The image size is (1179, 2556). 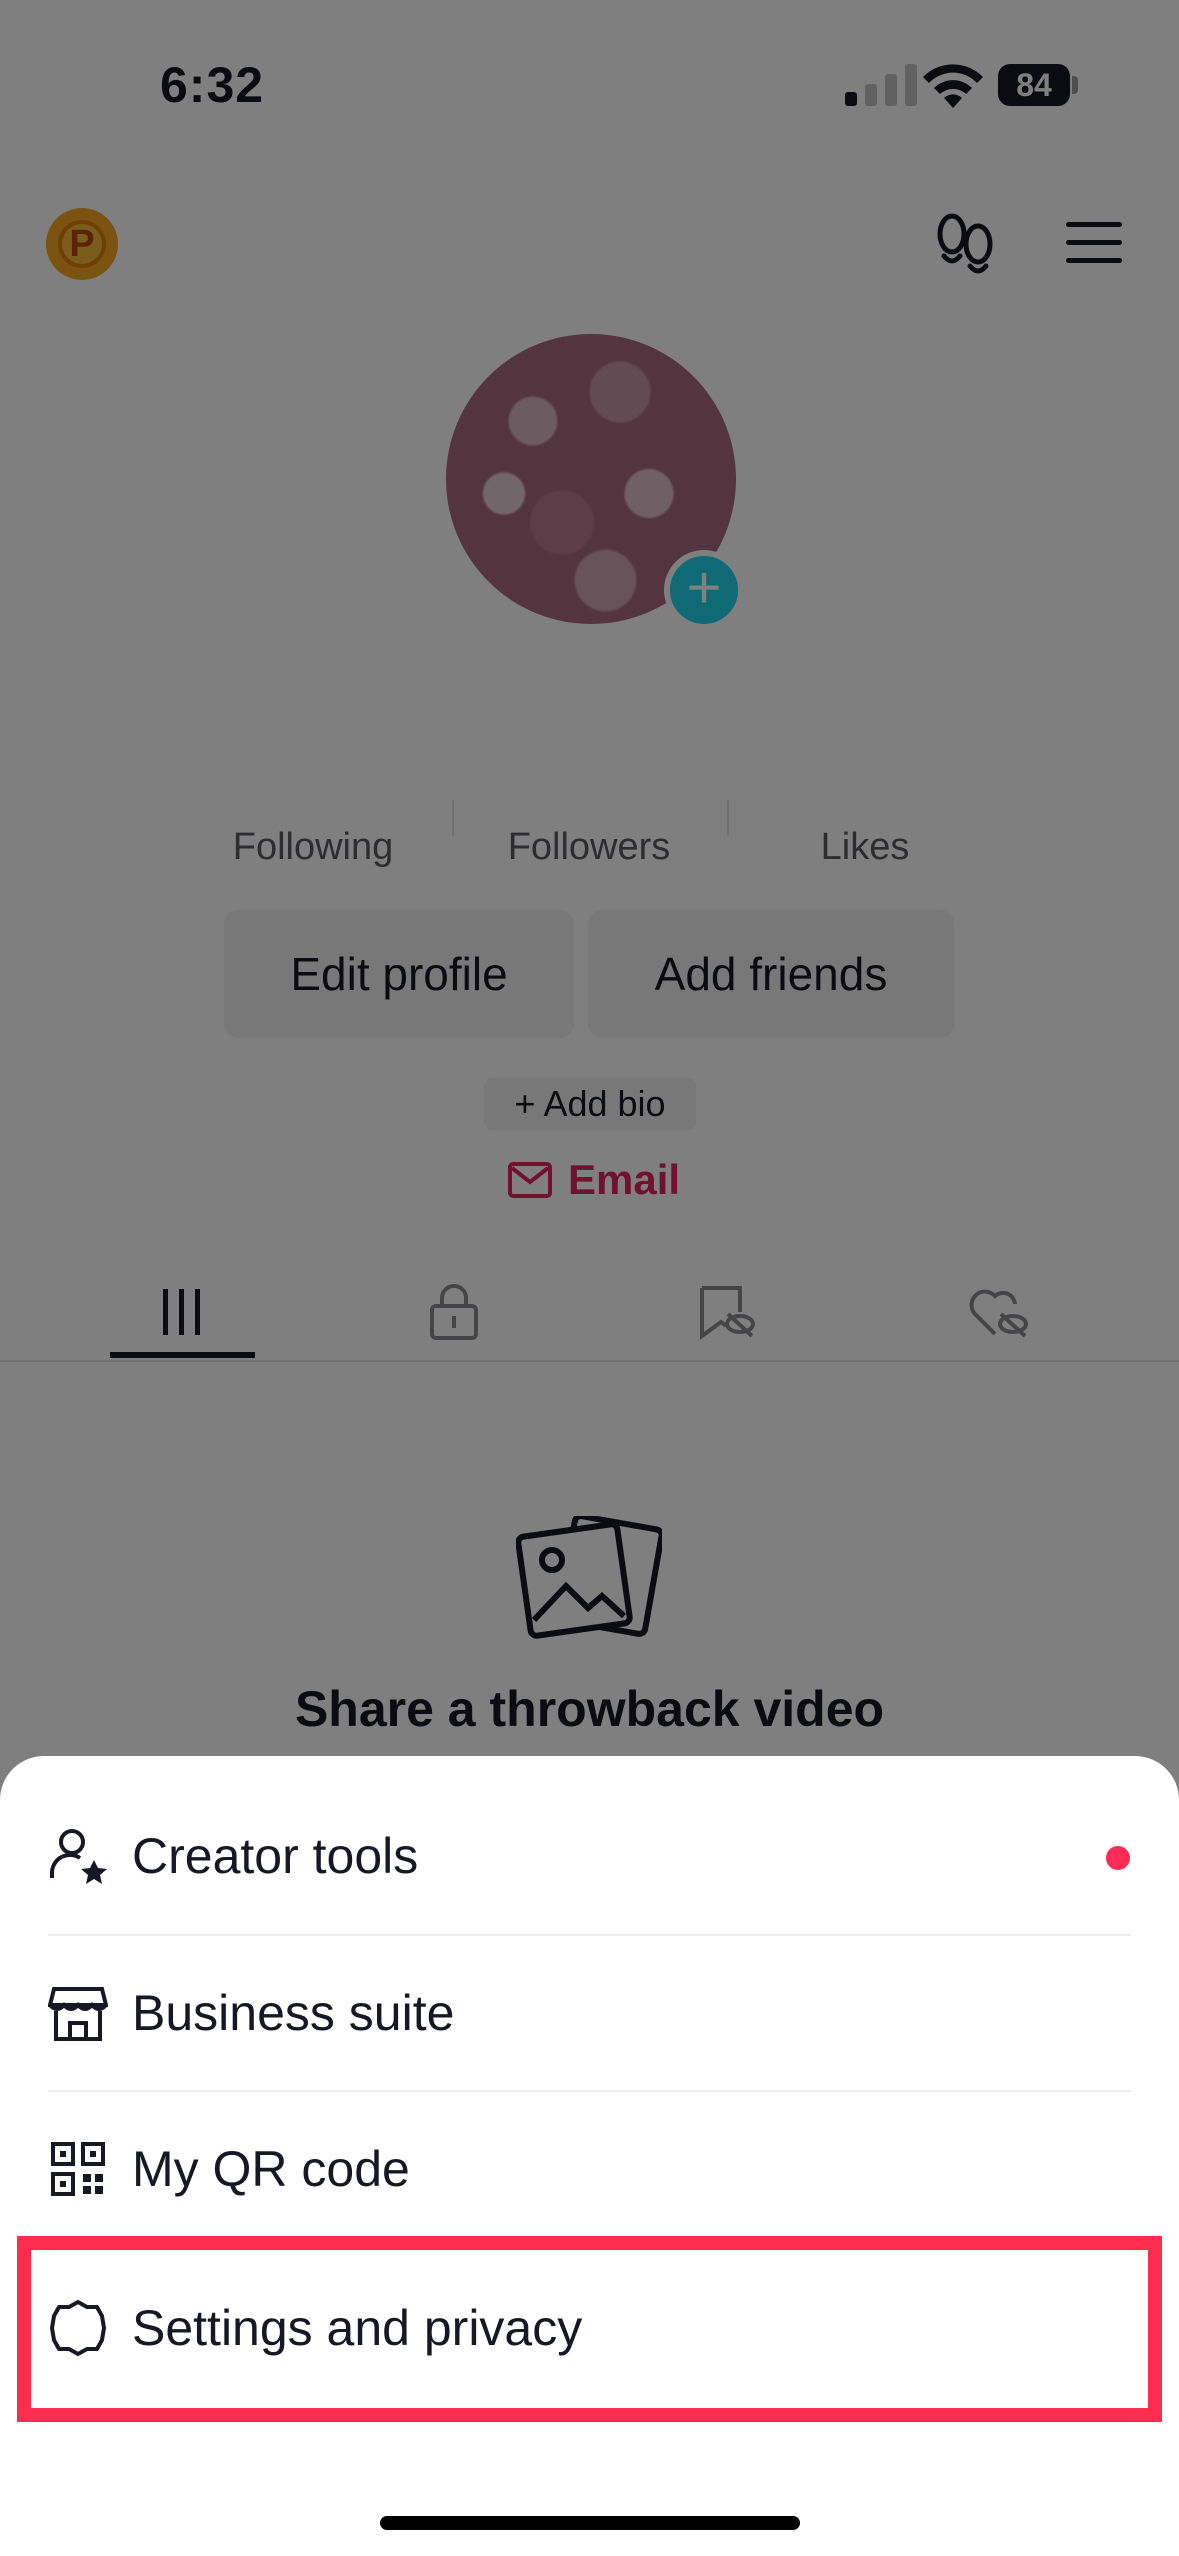 I want to click on storefront-icon, so click(x=78, y=2013).